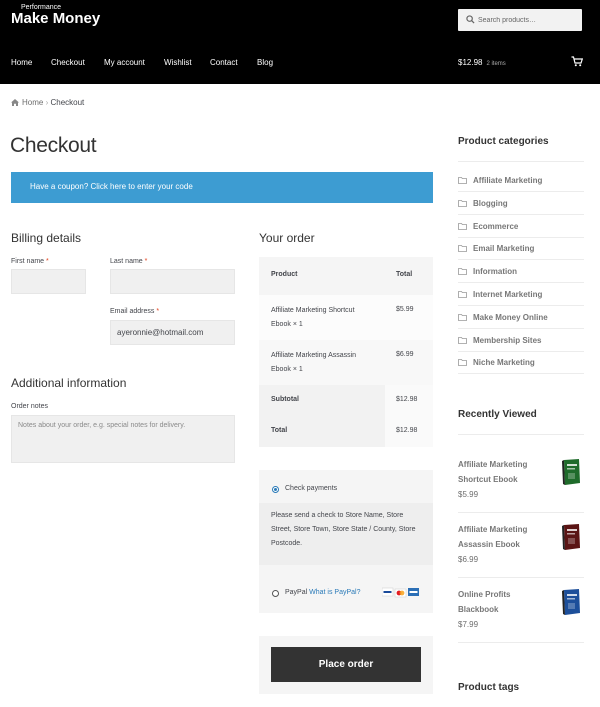 The width and height of the screenshot is (600, 707). What do you see at coordinates (21, 62) in the screenshot?
I see `nav-home: Home` at bounding box center [21, 62].